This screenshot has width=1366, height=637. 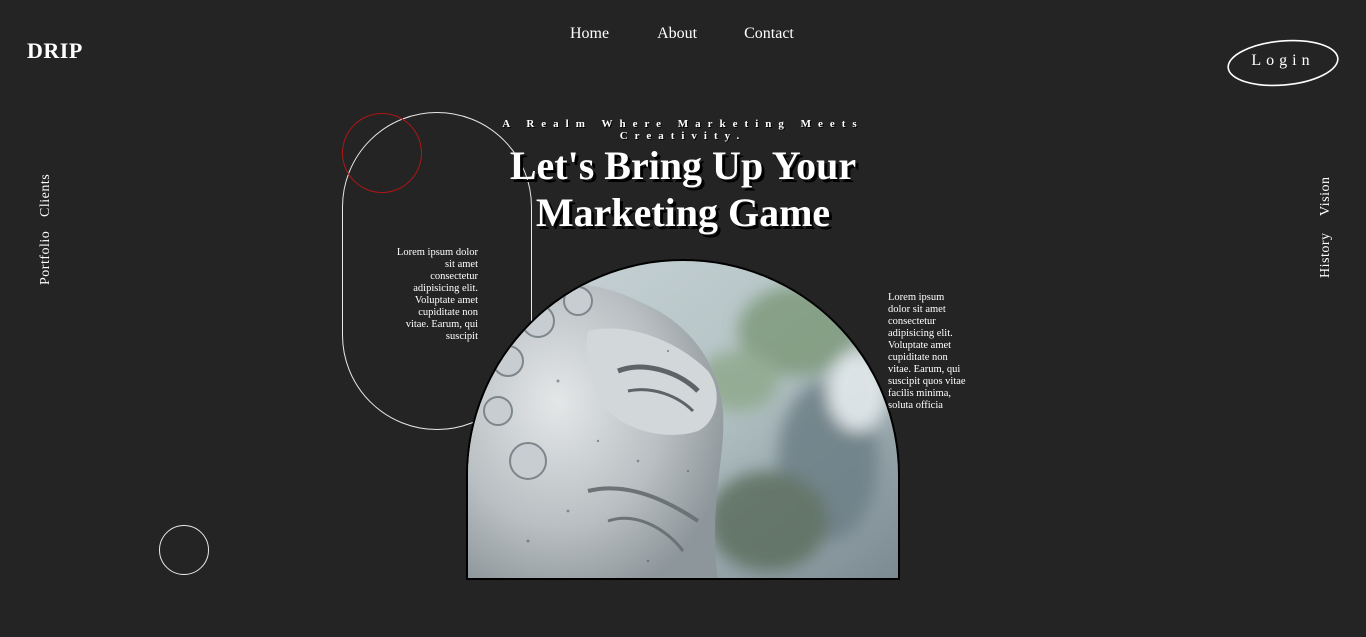 What do you see at coordinates (677, 34) in the screenshot?
I see `nav-about-link: About` at bounding box center [677, 34].